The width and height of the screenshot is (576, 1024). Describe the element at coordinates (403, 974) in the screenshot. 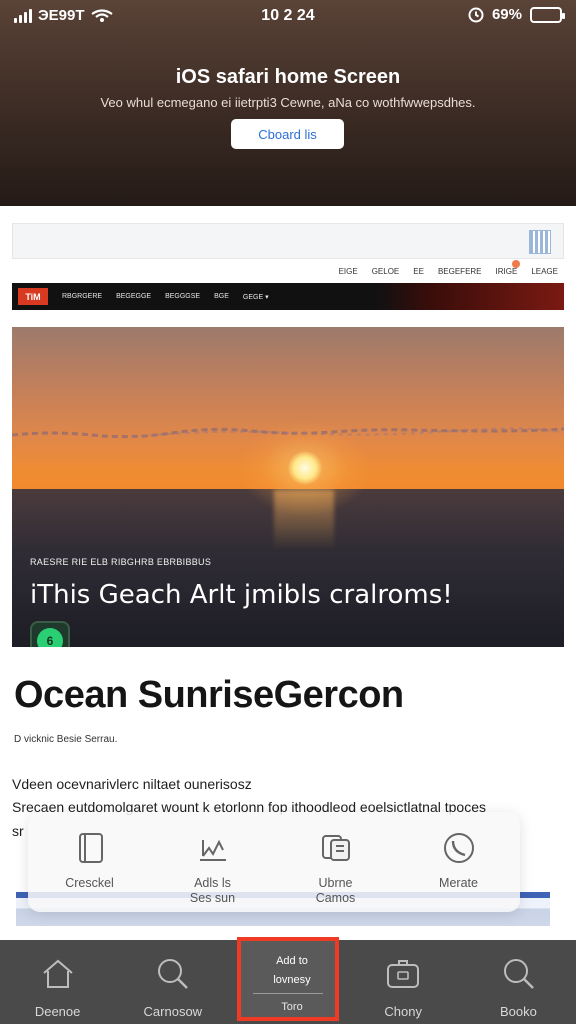

I see `tabs-icon` at that location.